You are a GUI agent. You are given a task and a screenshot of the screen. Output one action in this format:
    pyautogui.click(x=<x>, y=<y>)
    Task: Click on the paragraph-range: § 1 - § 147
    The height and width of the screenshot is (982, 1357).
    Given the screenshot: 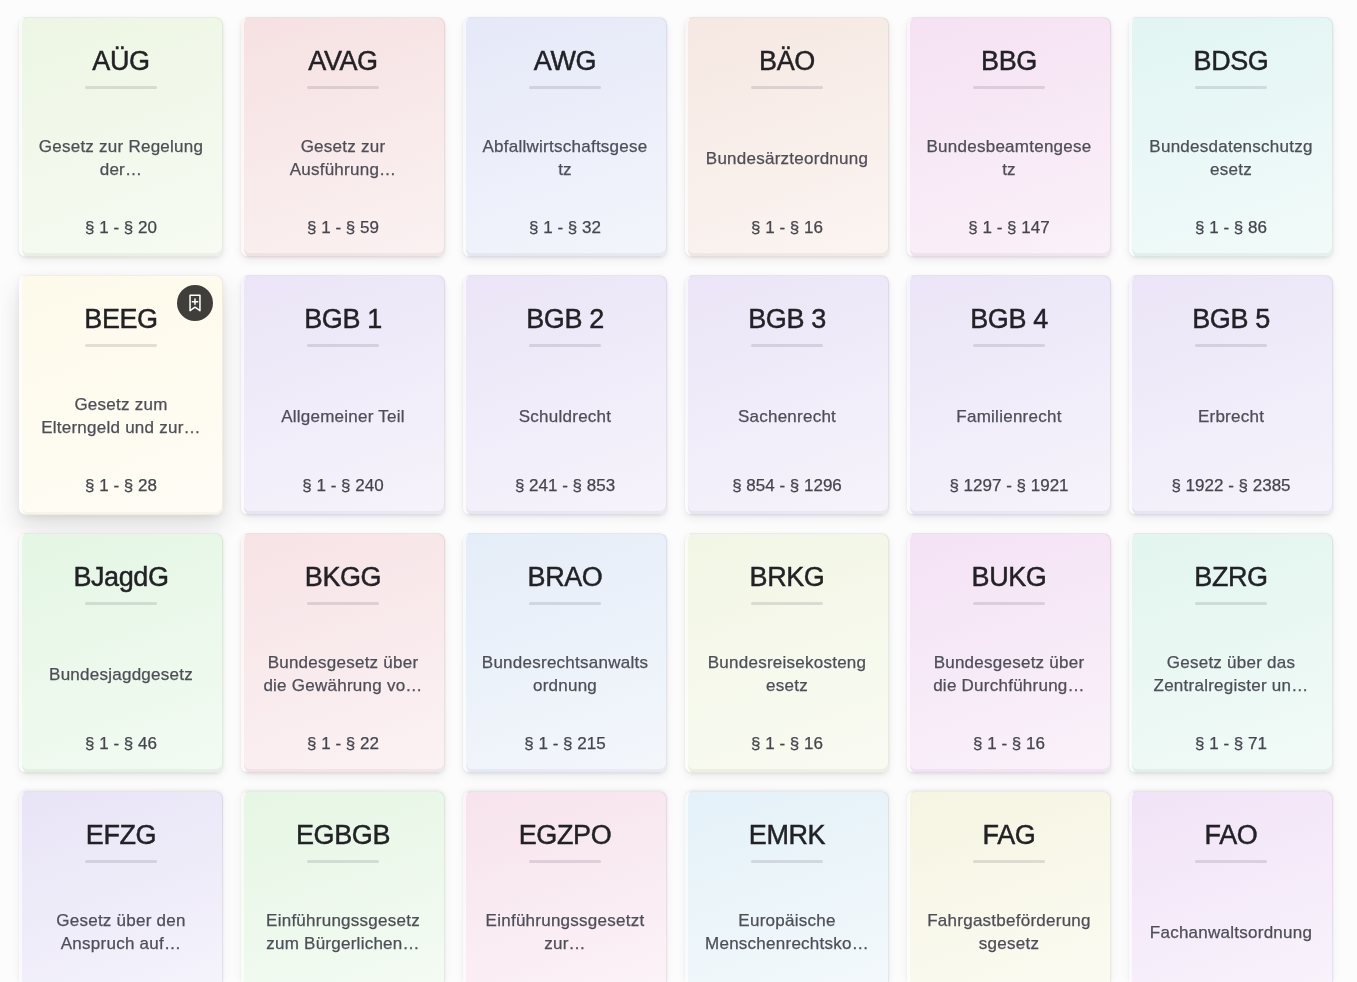 What is the action you would take?
    pyautogui.click(x=1009, y=228)
    